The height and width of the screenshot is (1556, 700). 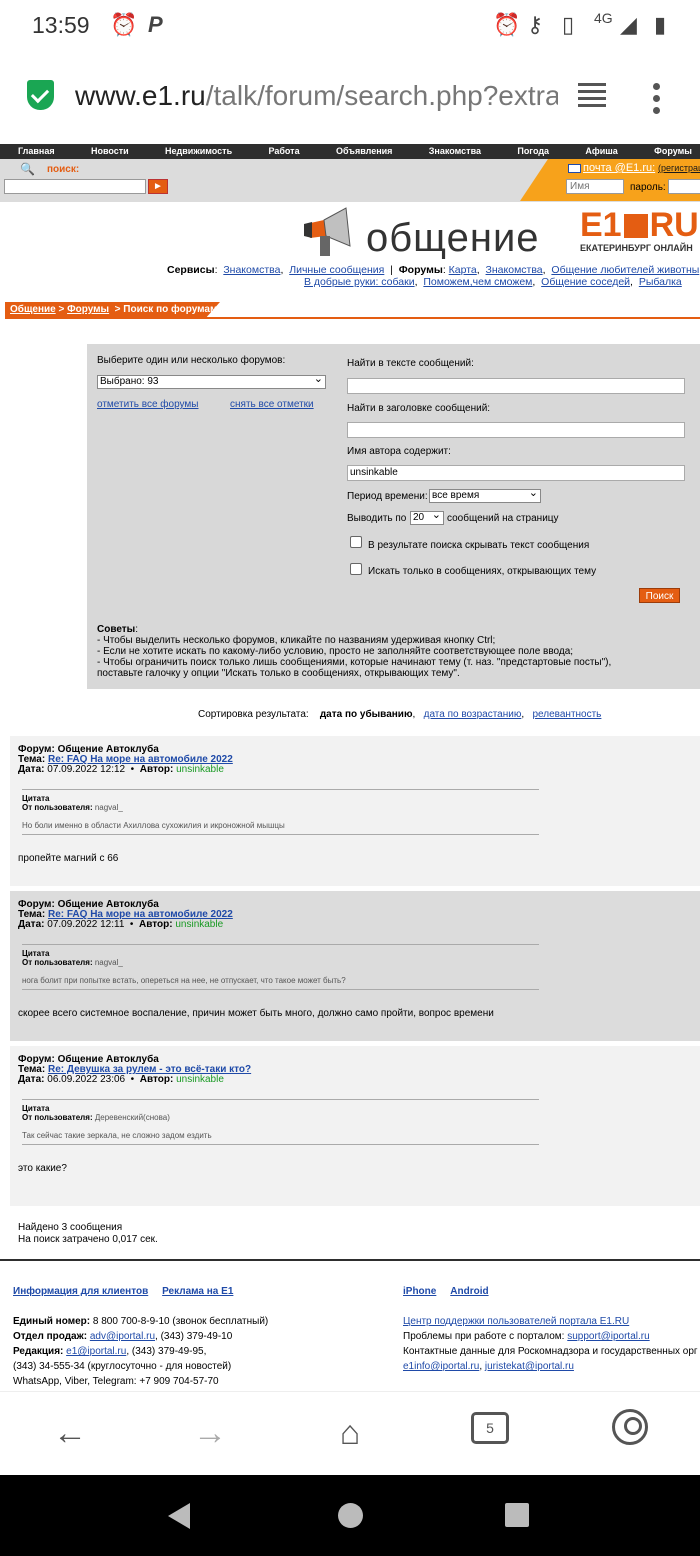 What do you see at coordinates (179, 1516) in the screenshot?
I see `system-back-icon` at bounding box center [179, 1516].